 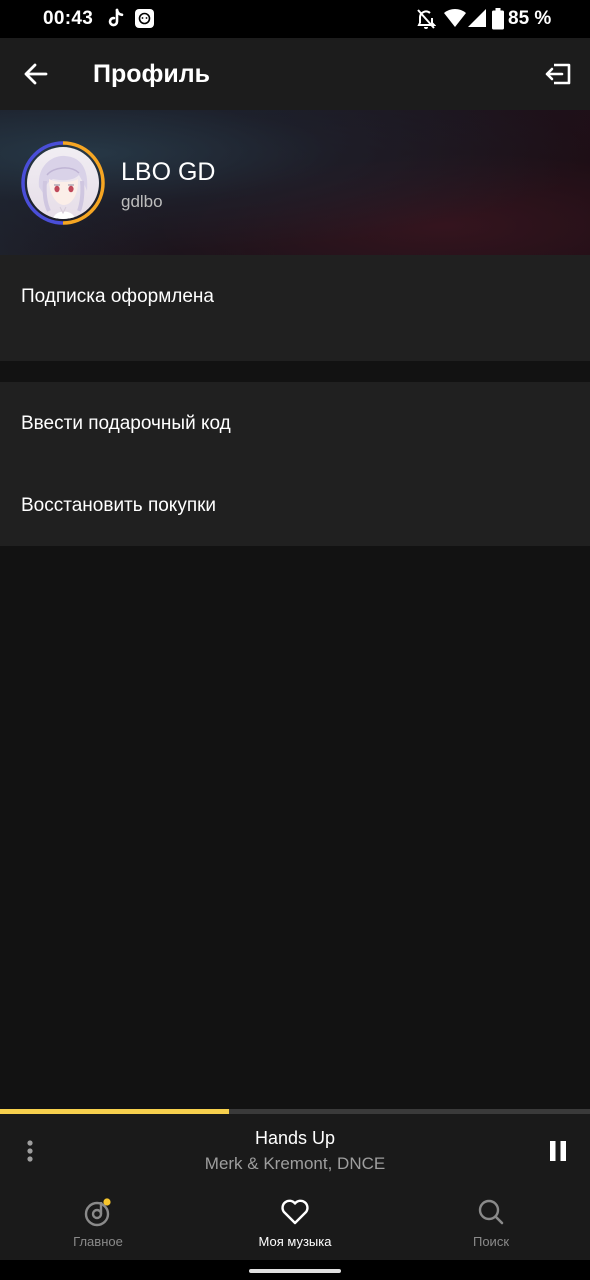 I want to click on back-button, so click(x=36, y=74).